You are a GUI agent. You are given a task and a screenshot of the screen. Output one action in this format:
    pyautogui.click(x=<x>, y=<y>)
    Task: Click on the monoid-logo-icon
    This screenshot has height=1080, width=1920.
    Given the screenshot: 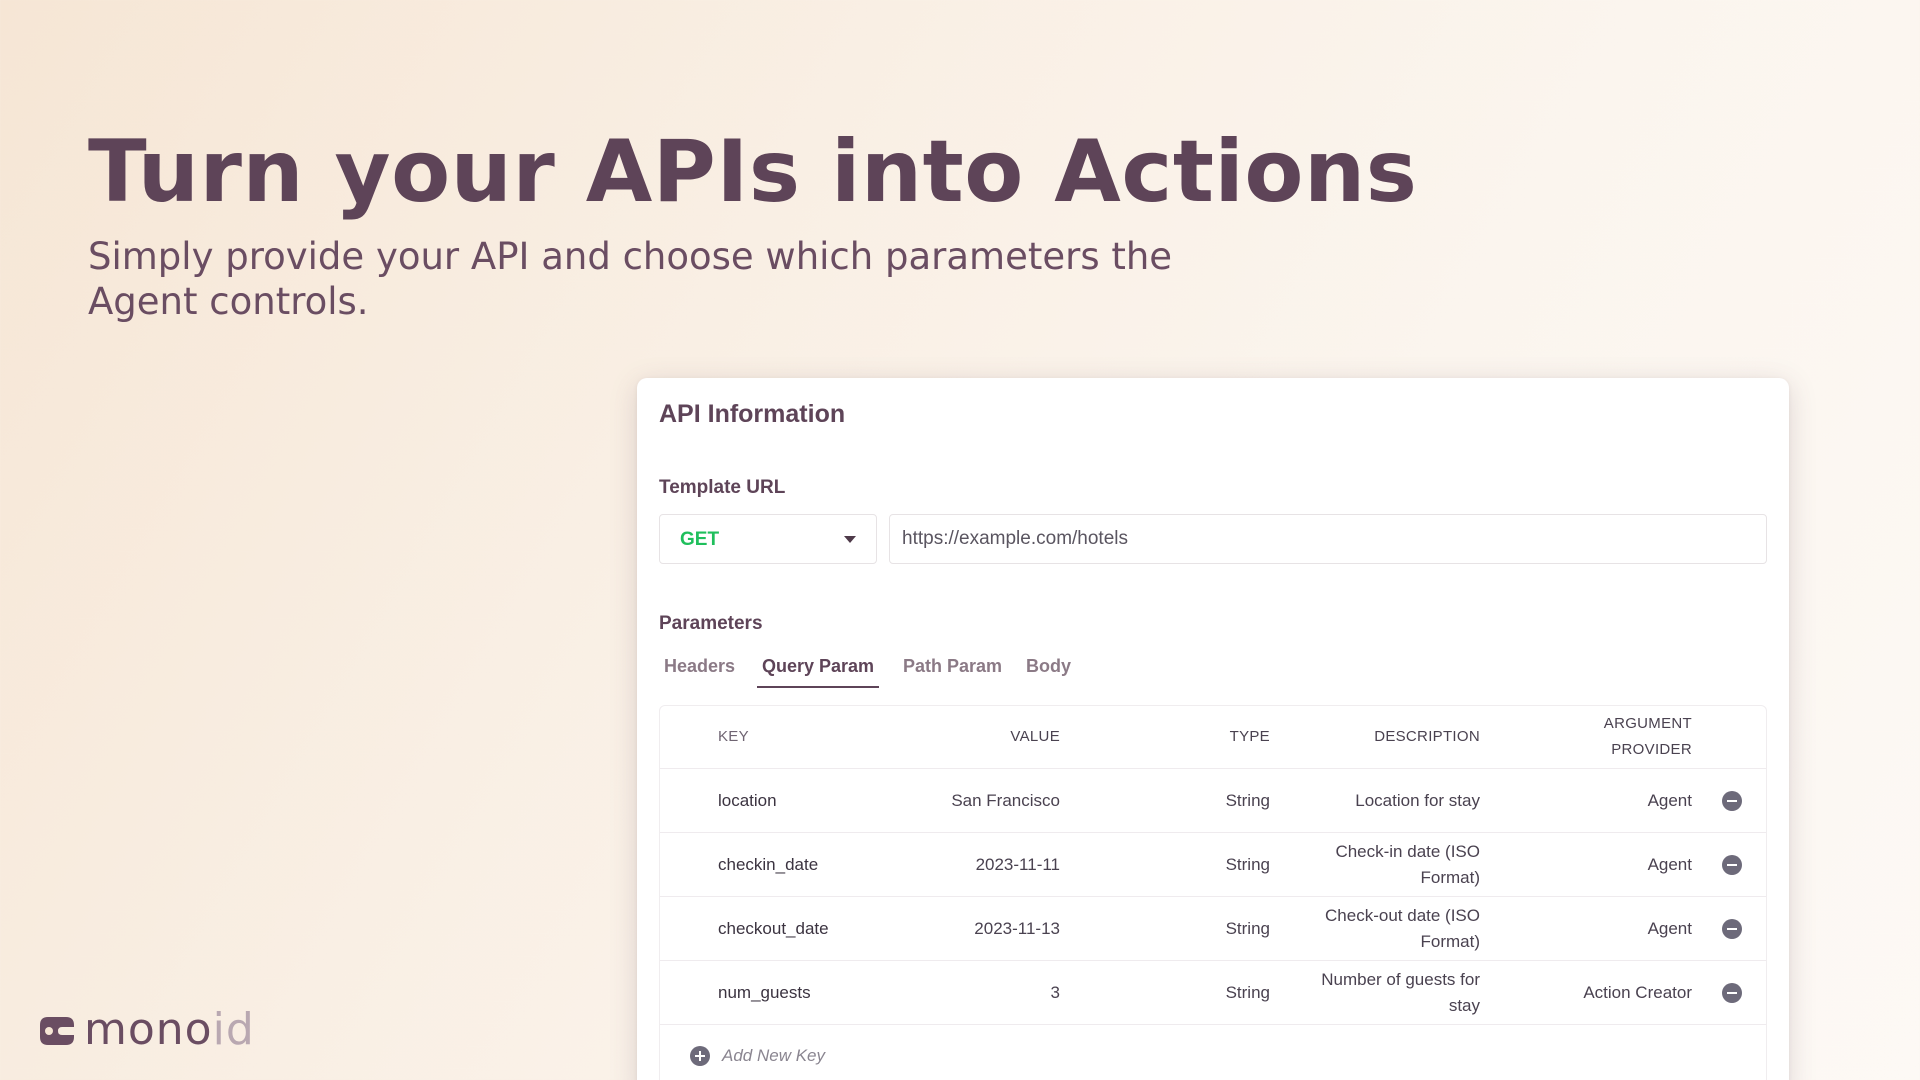 What is the action you would take?
    pyautogui.click(x=57, y=1031)
    